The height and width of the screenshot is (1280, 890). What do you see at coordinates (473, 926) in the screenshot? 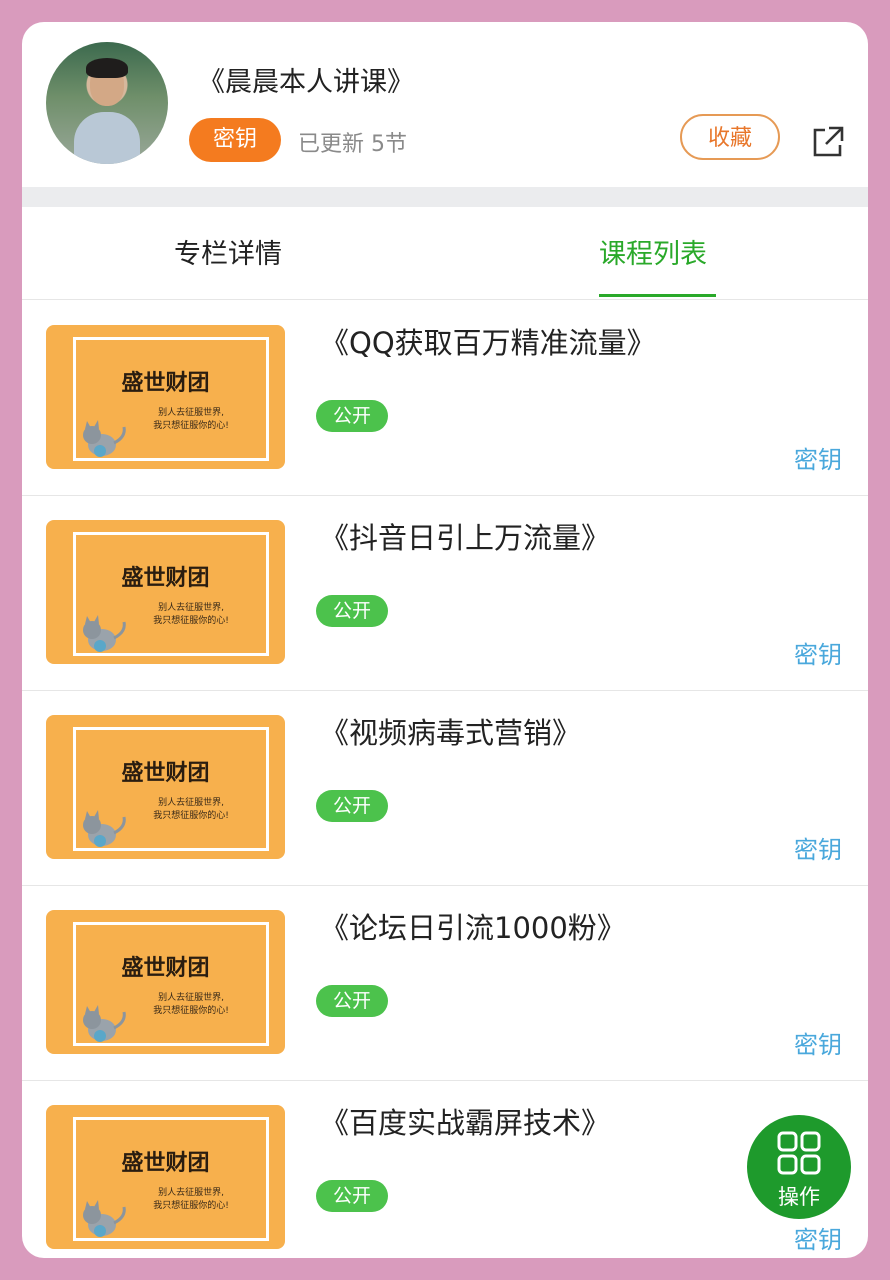
I see `course-title: 《论坛日引流1000粉》` at bounding box center [473, 926].